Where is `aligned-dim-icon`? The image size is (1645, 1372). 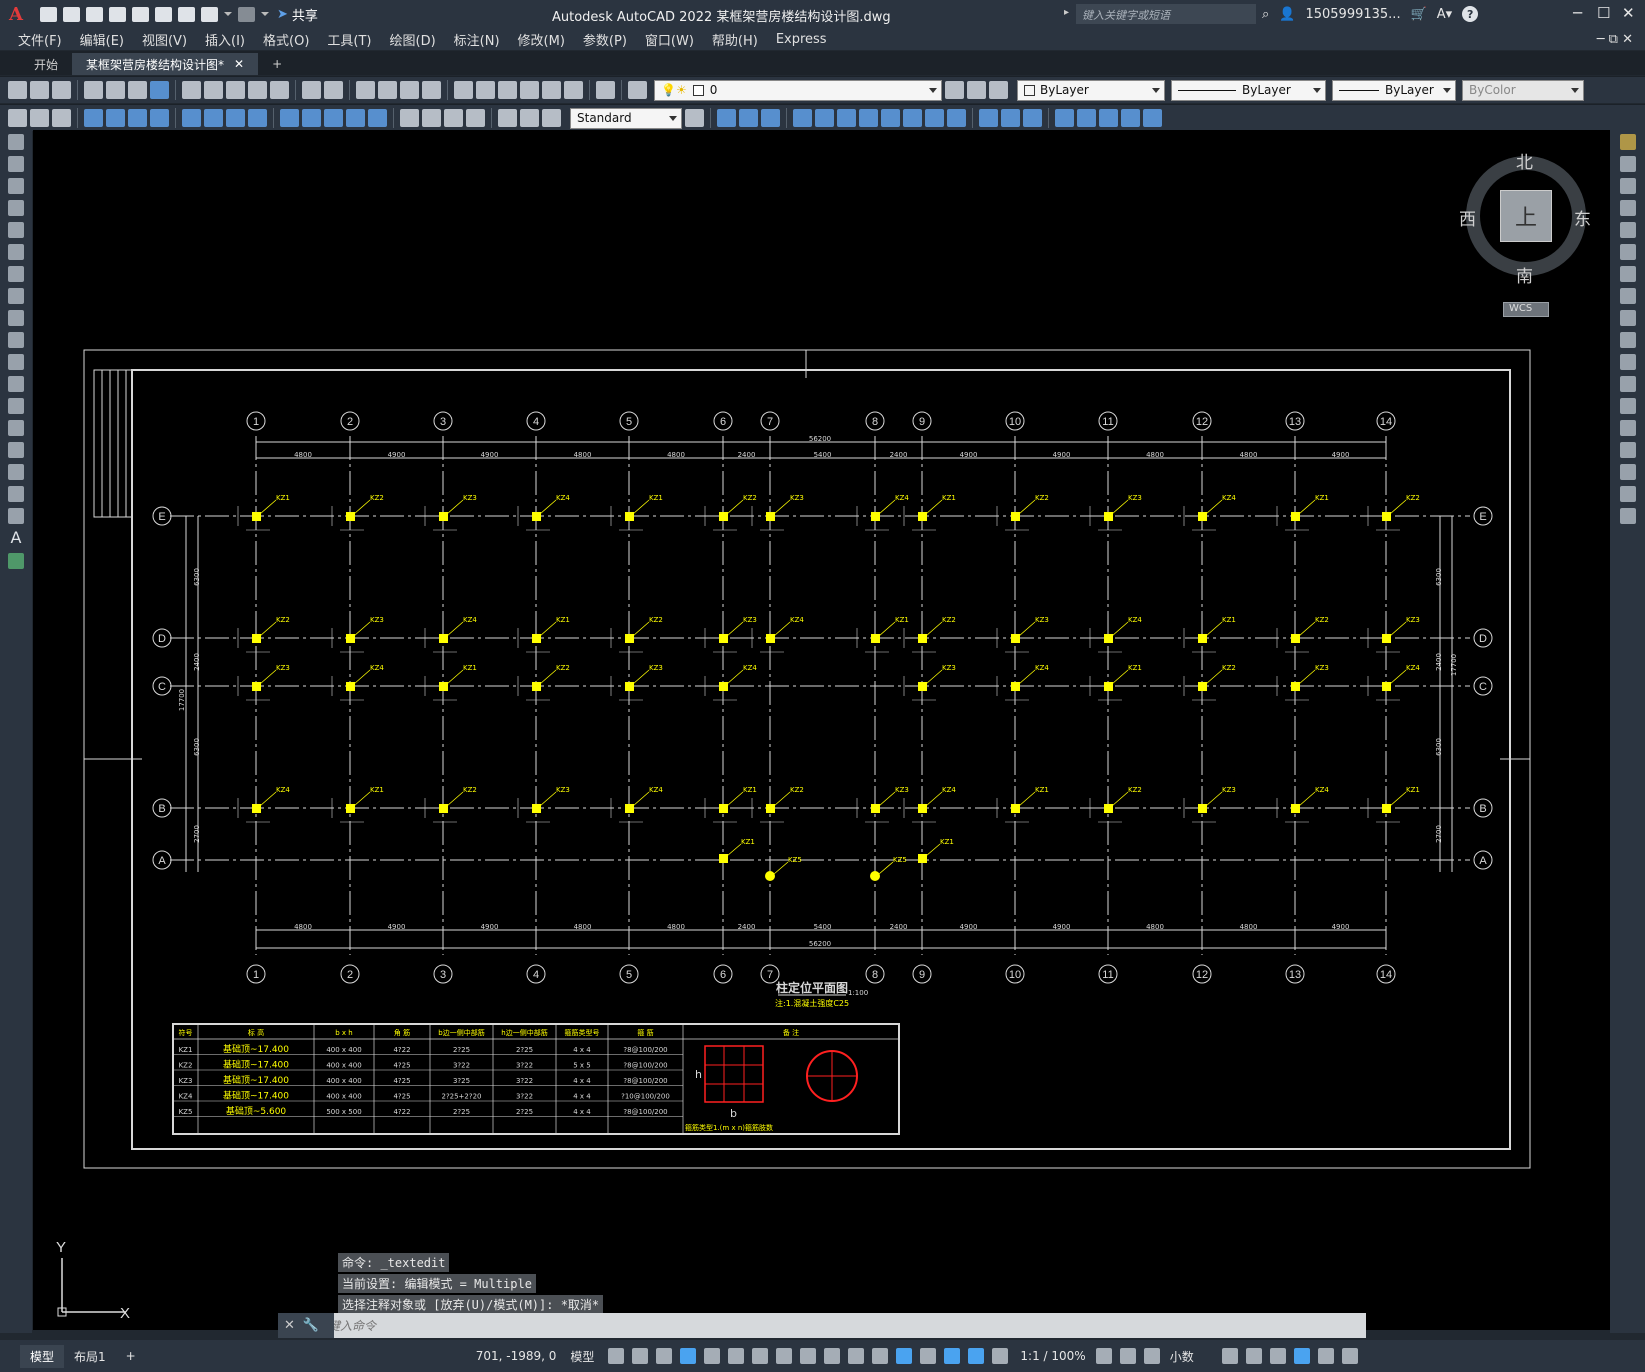
aligned-dim-icon is located at coordinates (115, 118).